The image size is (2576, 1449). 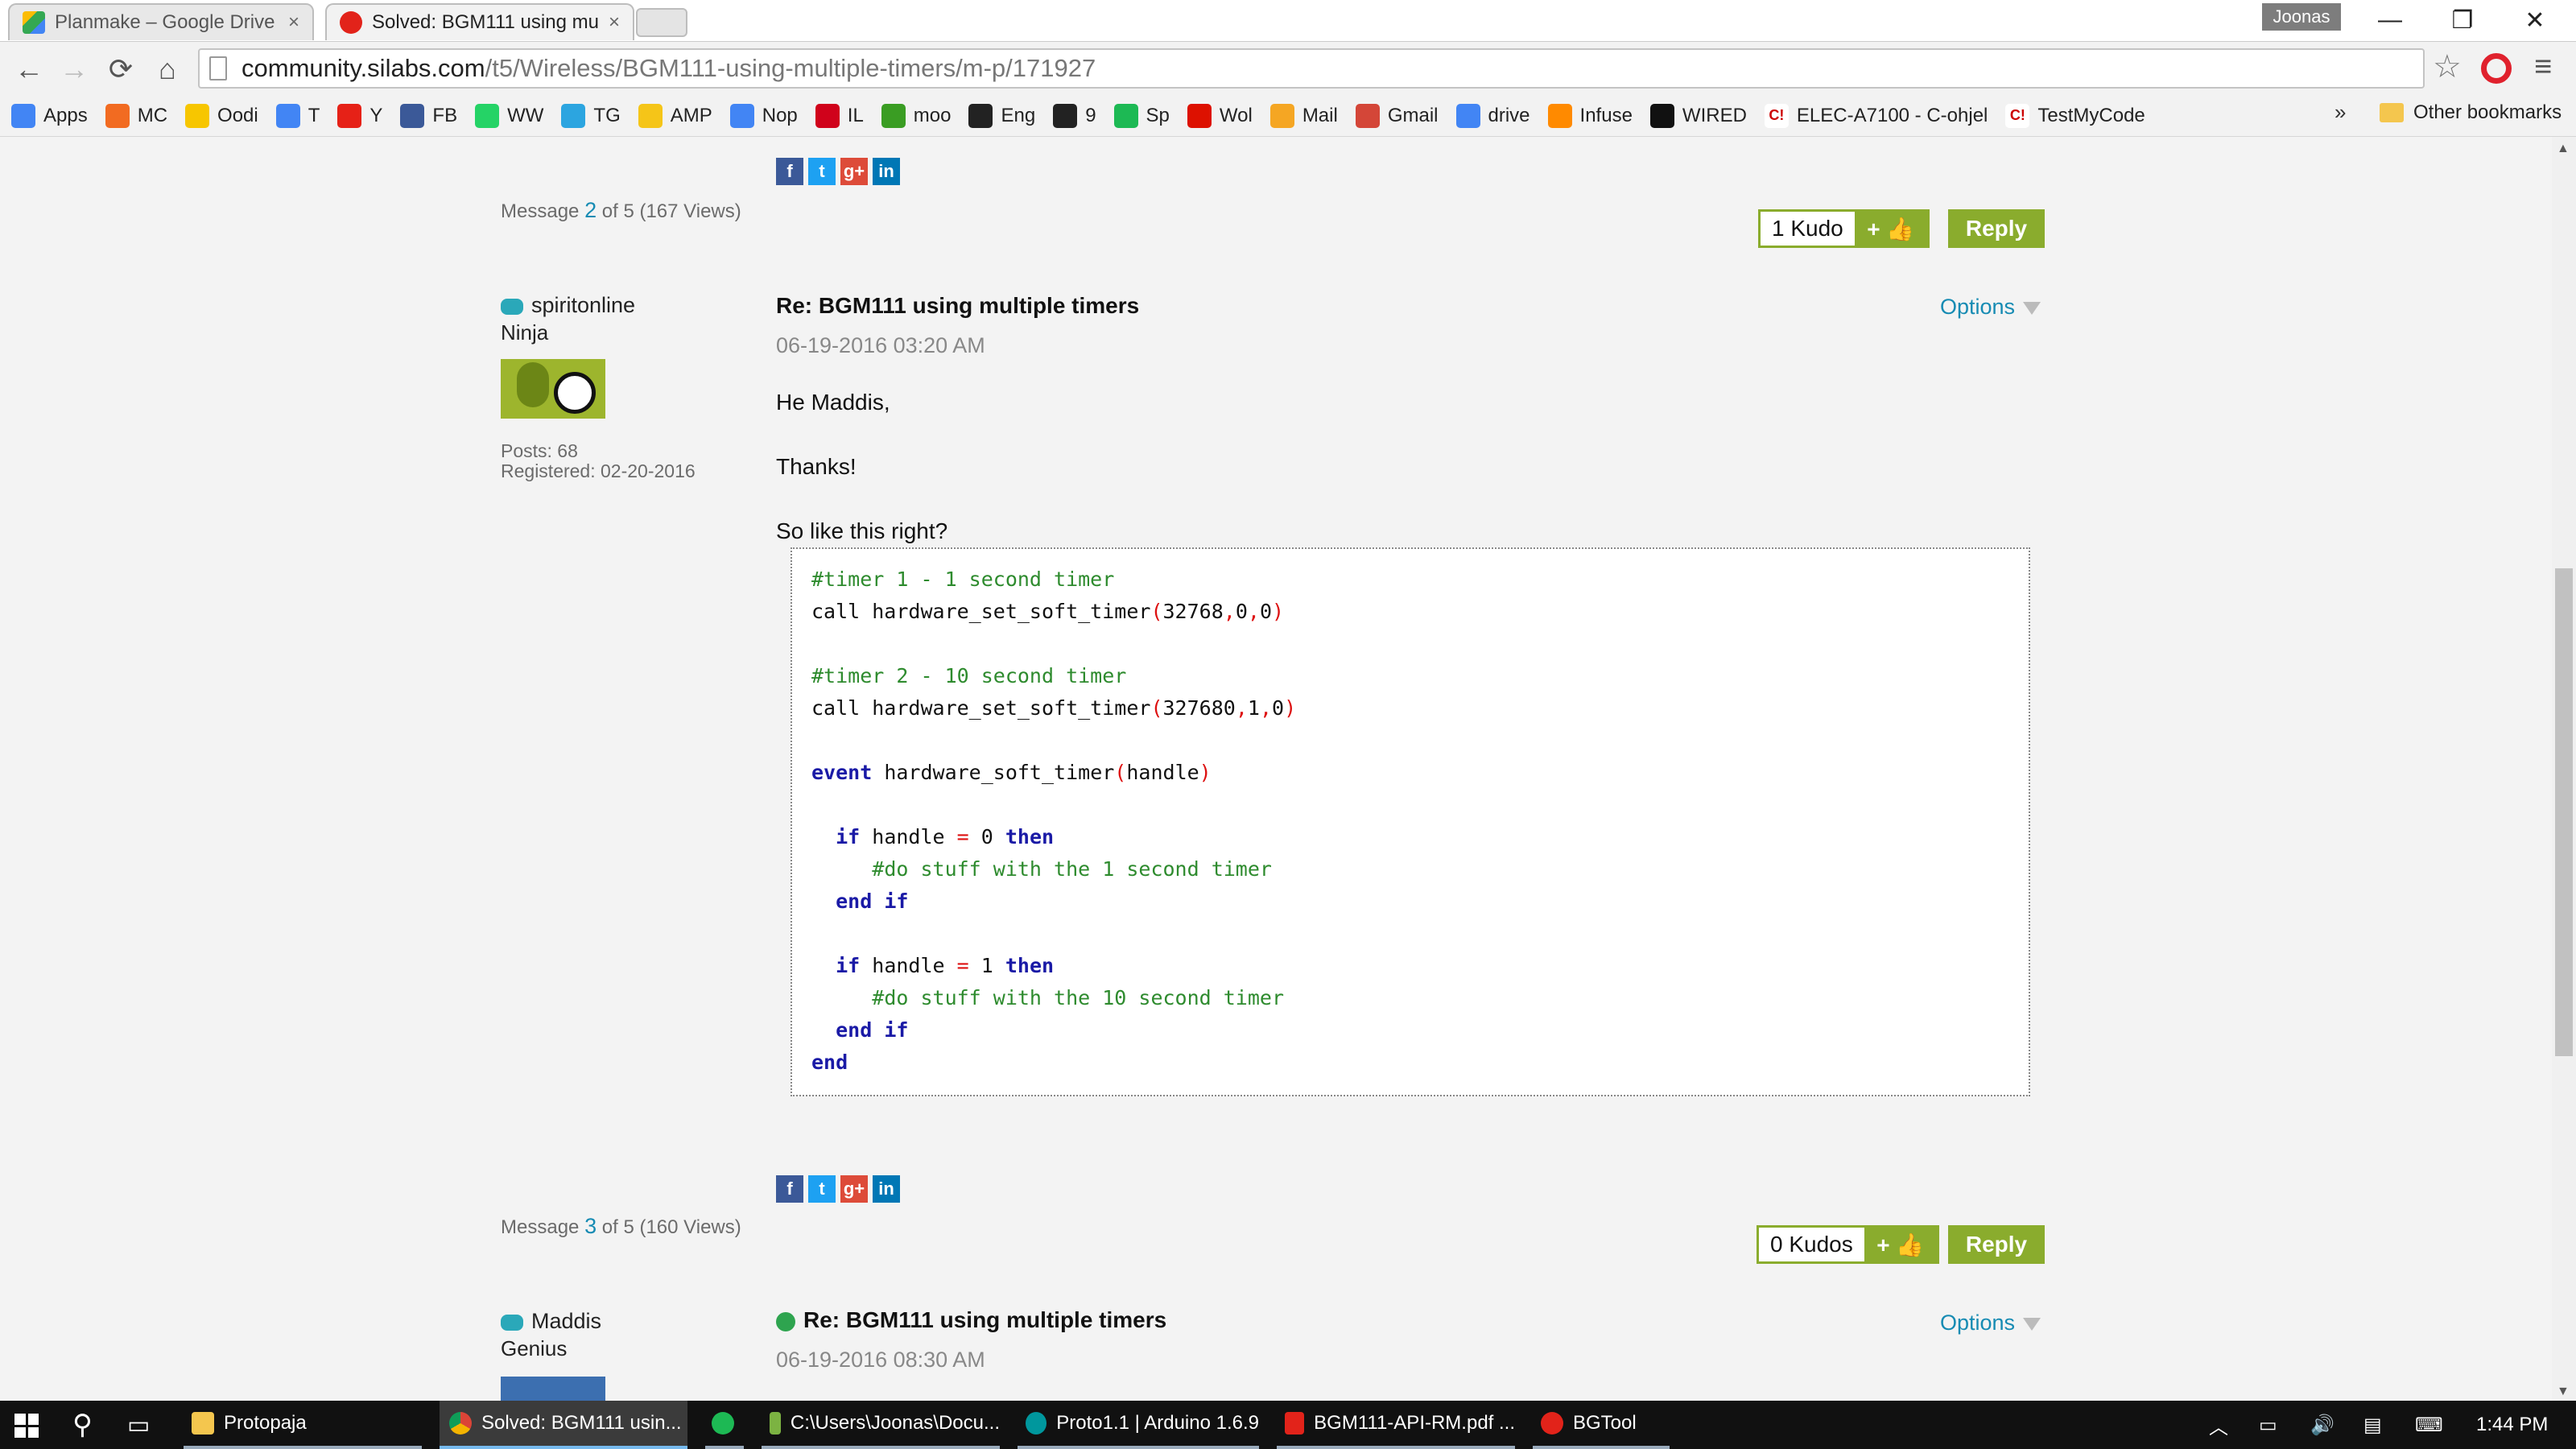 I want to click on tab-google-drive: Planmake – Google Drive ×, so click(x=161, y=21).